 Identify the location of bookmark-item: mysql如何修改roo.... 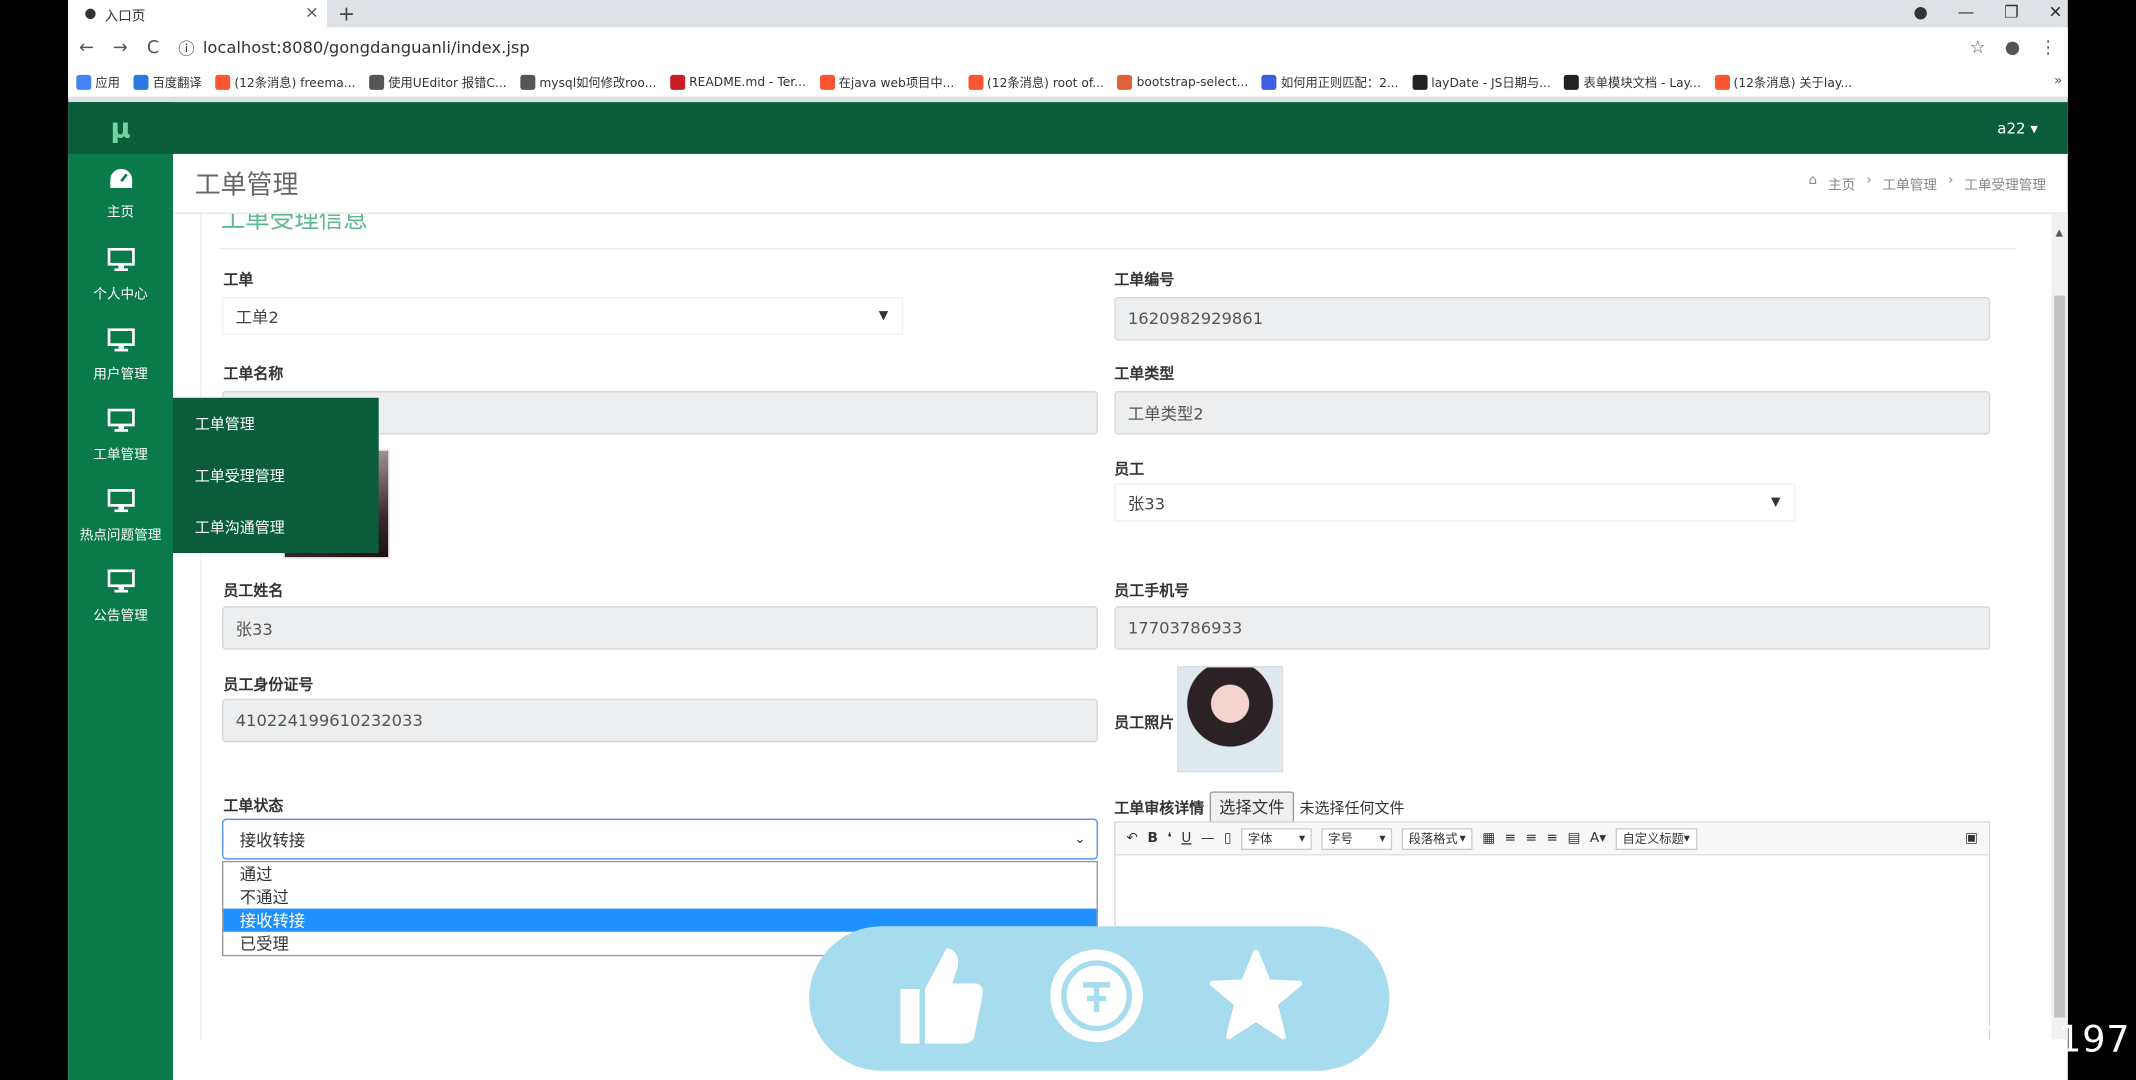
(588, 82).